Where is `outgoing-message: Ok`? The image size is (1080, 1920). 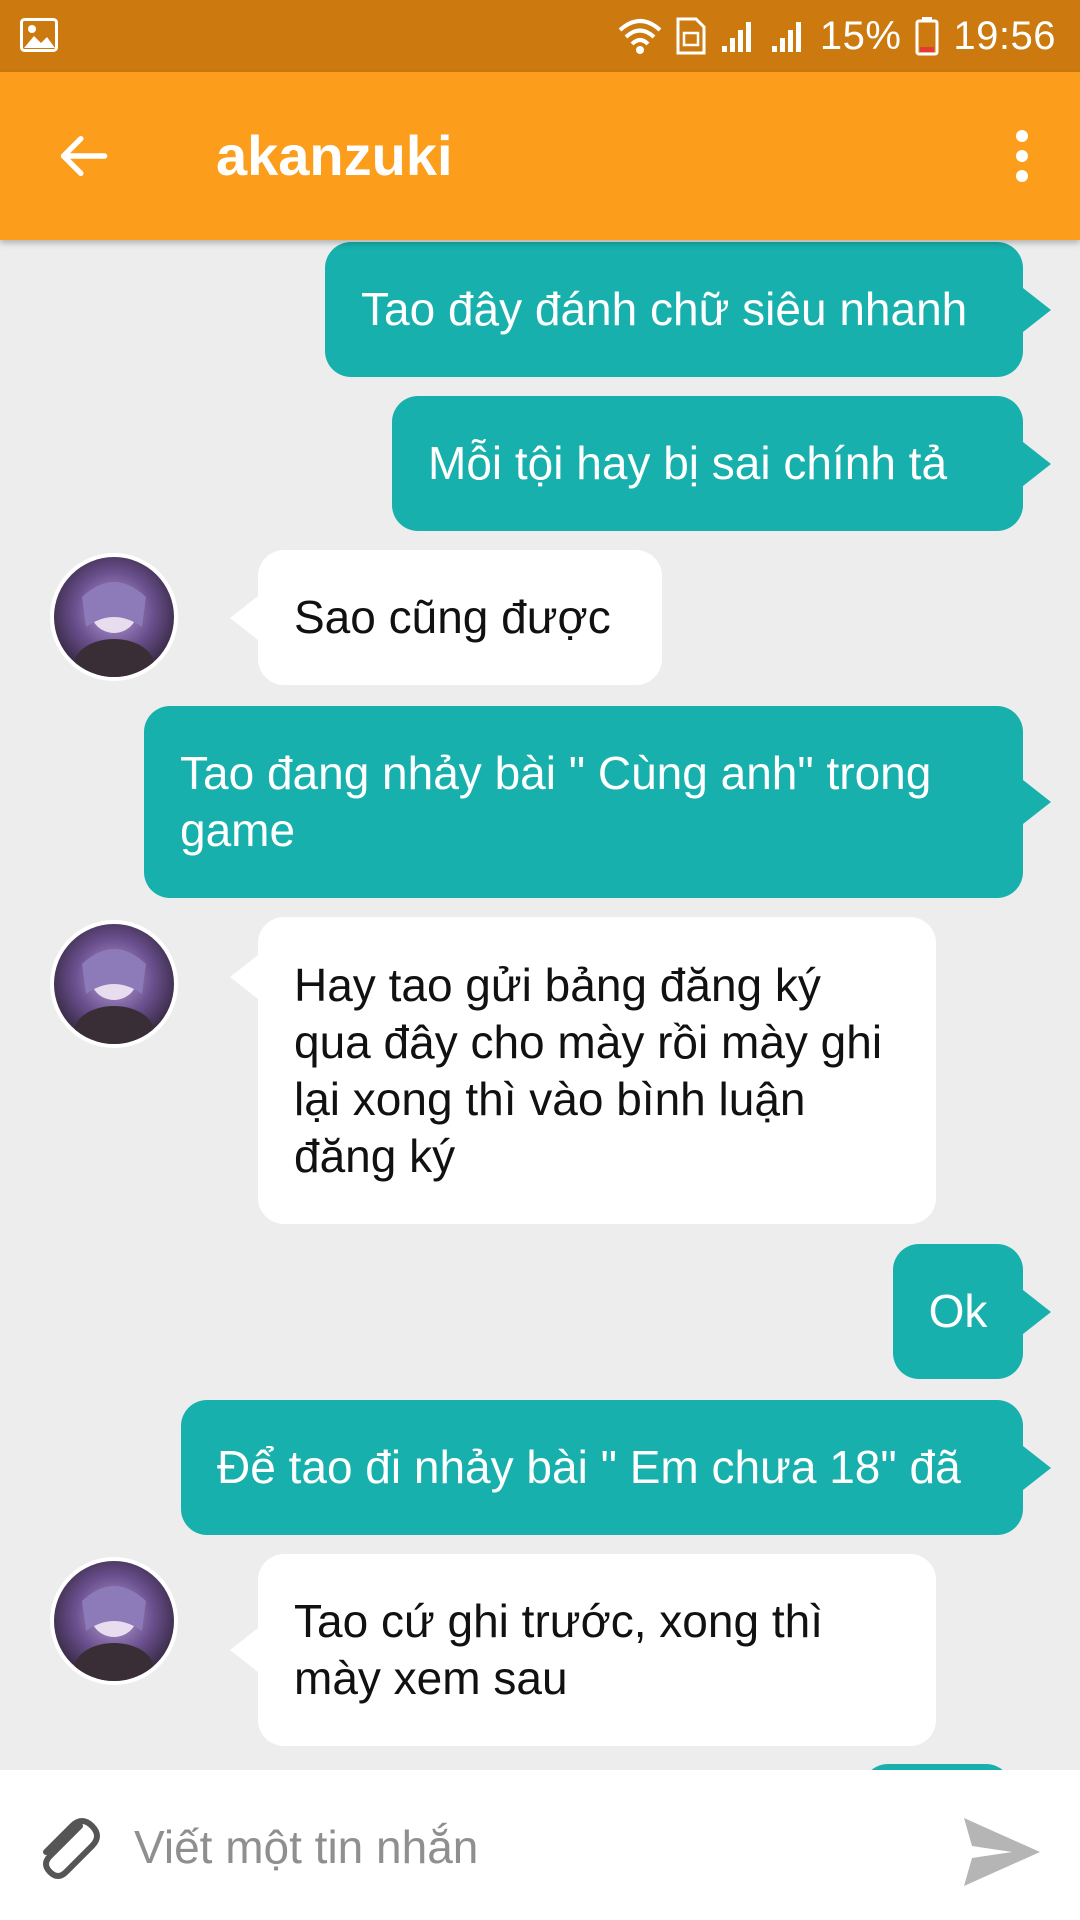 outgoing-message: Ok is located at coordinates (972, 1311).